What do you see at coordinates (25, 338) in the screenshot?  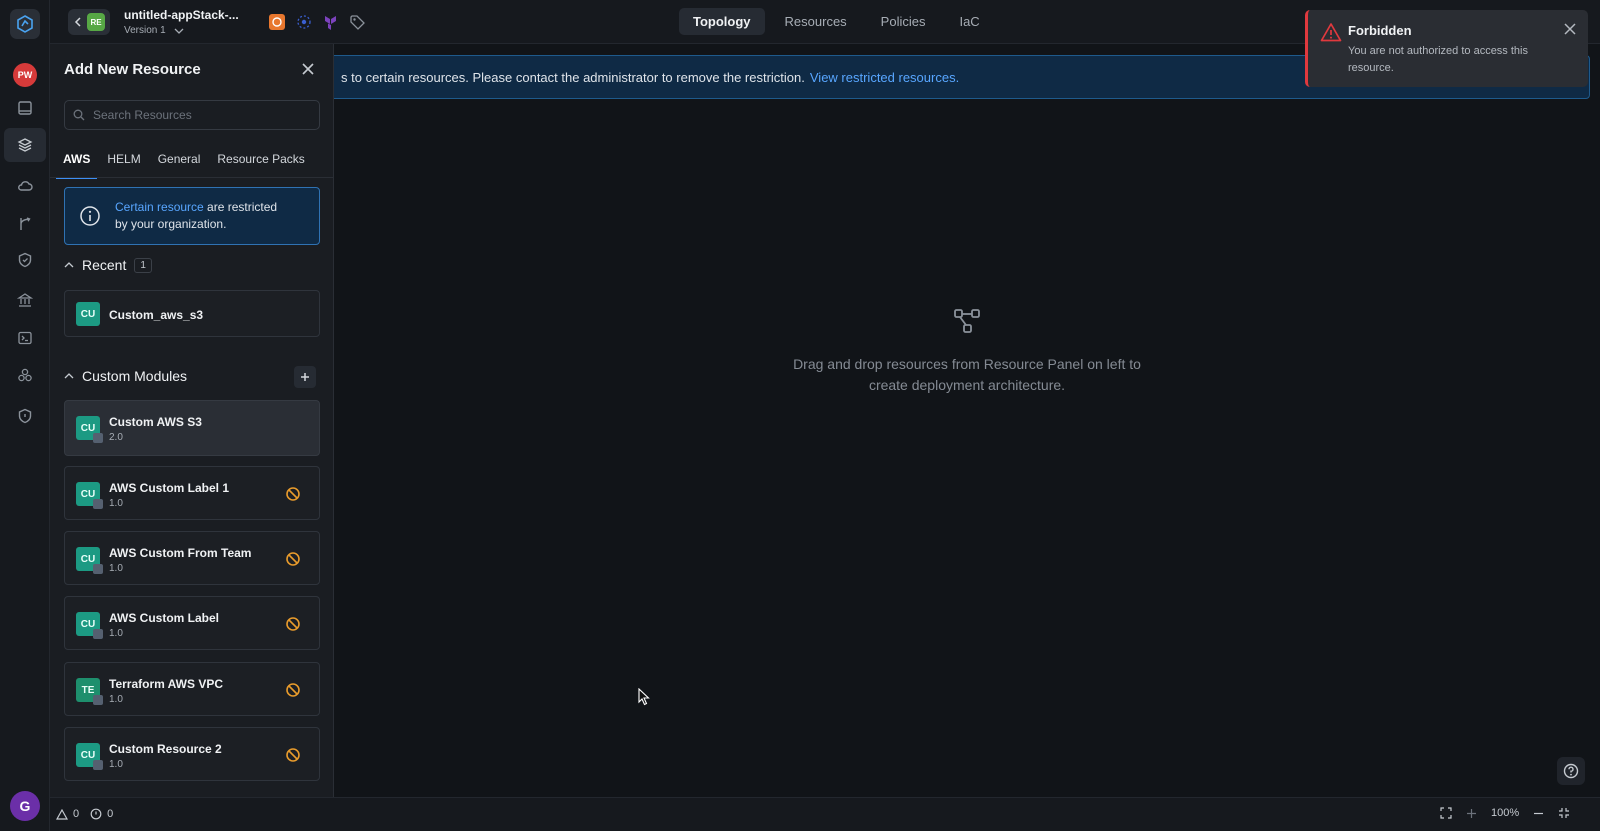 I see `terminal-icon` at bounding box center [25, 338].